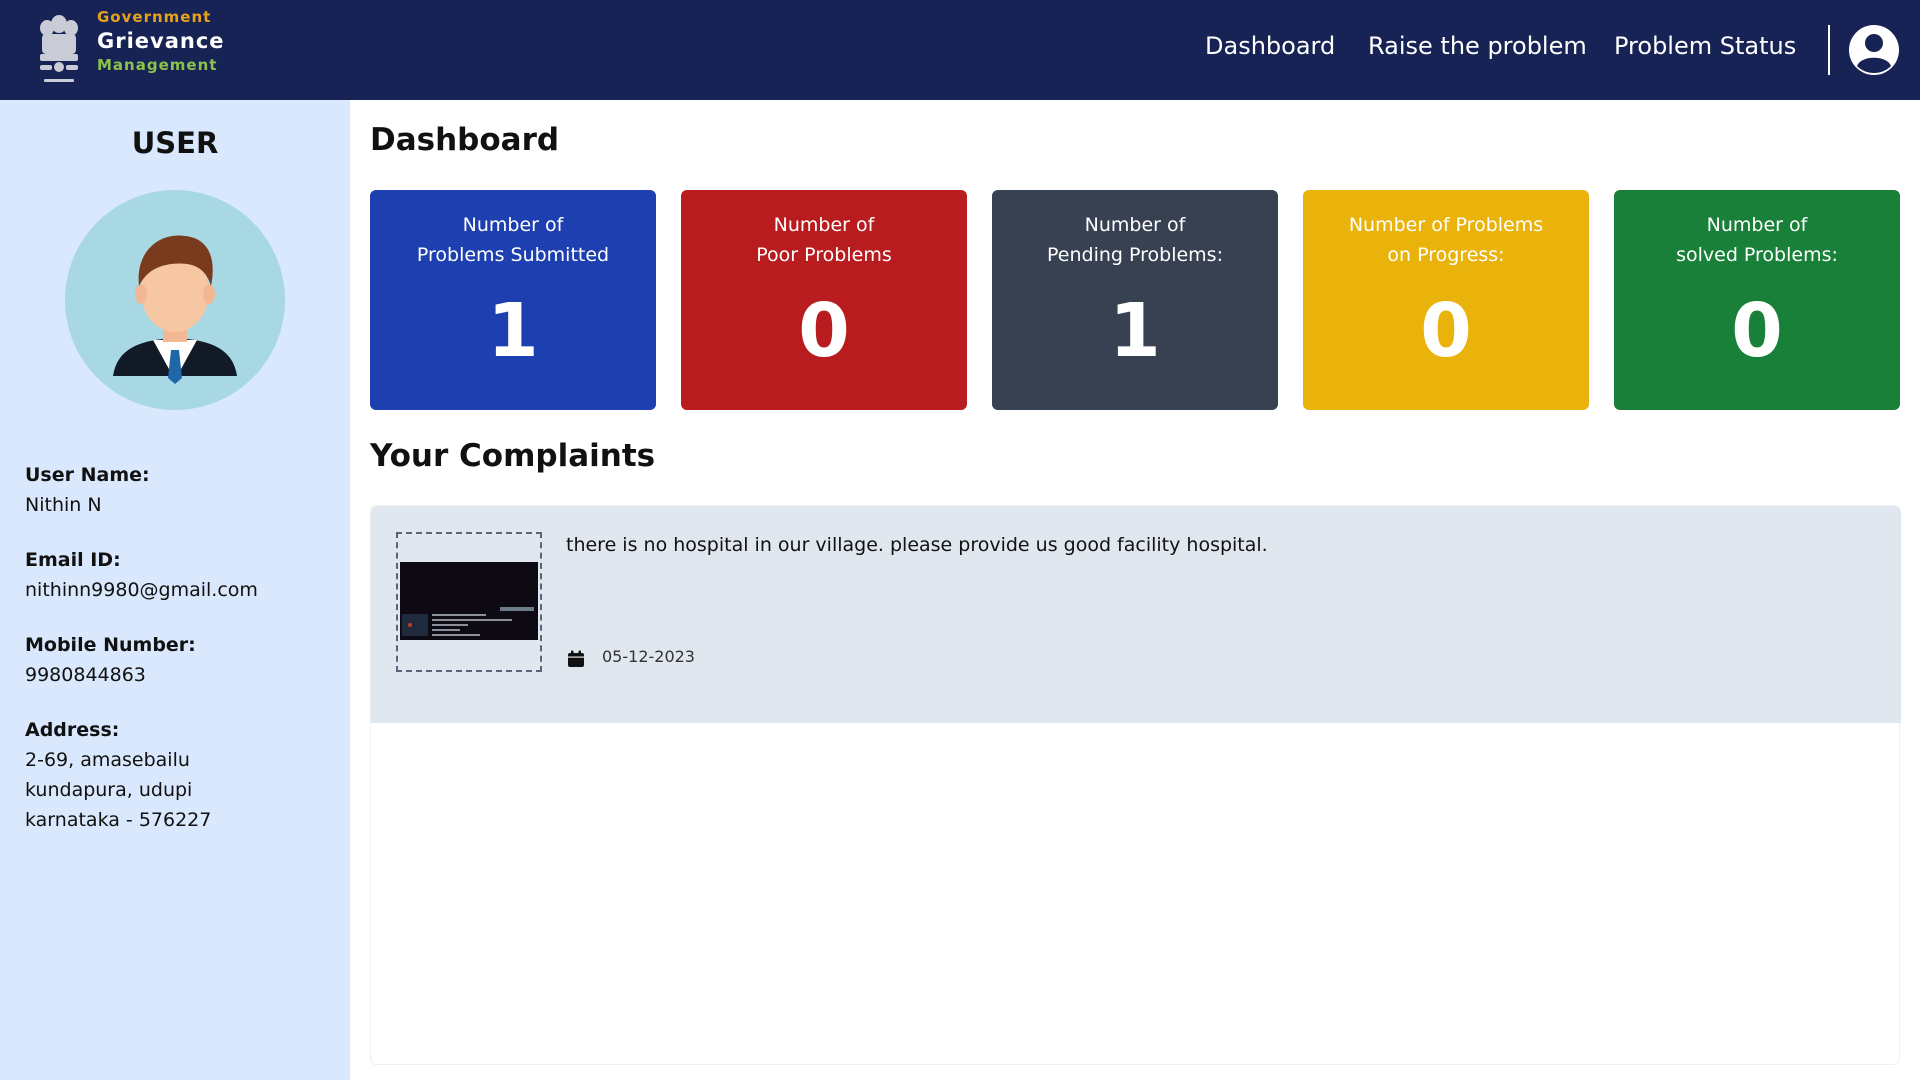  Describe the element at coordinates (109, 790) in the screenshot. I see `address-line: kundapura, udupi` at that location.